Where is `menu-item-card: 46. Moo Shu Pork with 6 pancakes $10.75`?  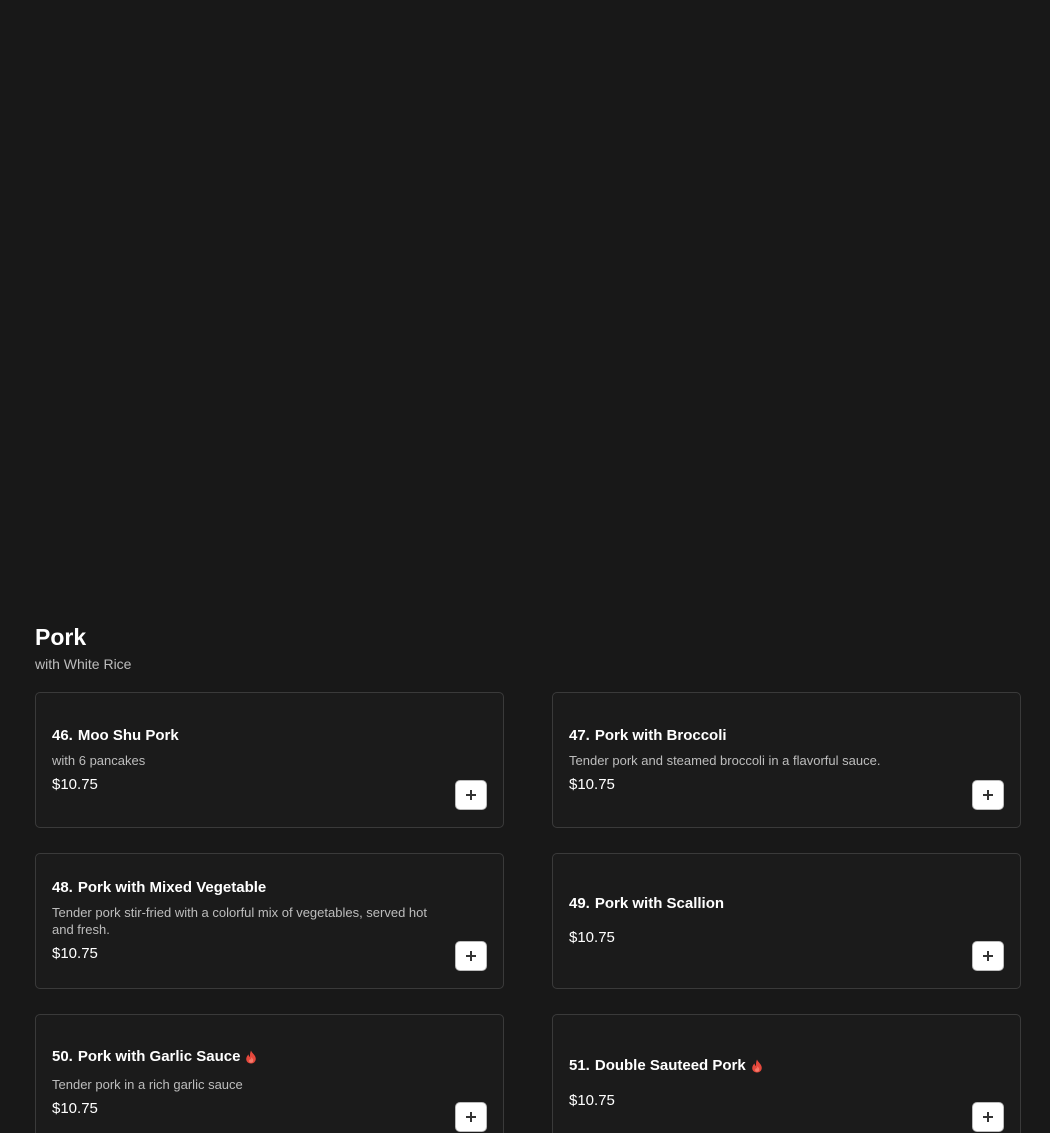
menu-item-card: 46. Moo Shu Pork with 6 pancakes $10.75 is located at coordinates (269, 760).